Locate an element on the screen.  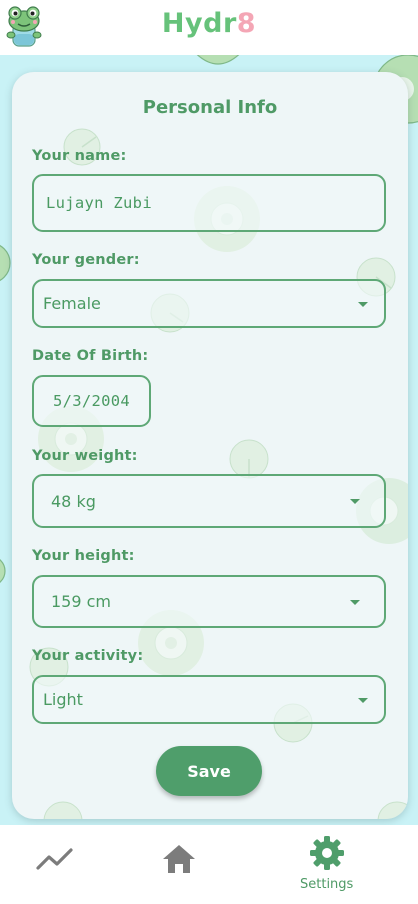
app-bar: Hydr8 is located at coordinates (209, 27).